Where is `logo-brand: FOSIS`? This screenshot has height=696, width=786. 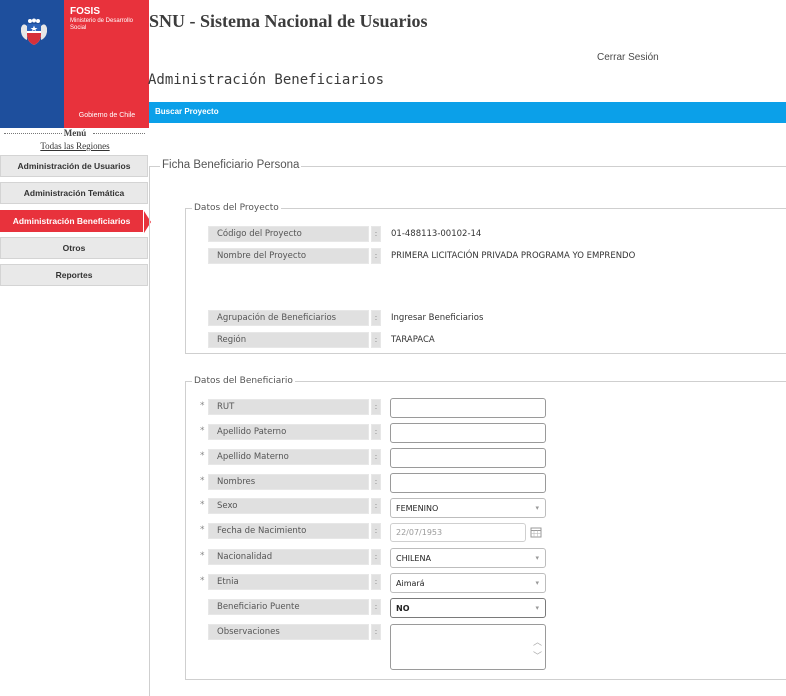 logo-brand: FOSIS is located at coordinates (85, 11).